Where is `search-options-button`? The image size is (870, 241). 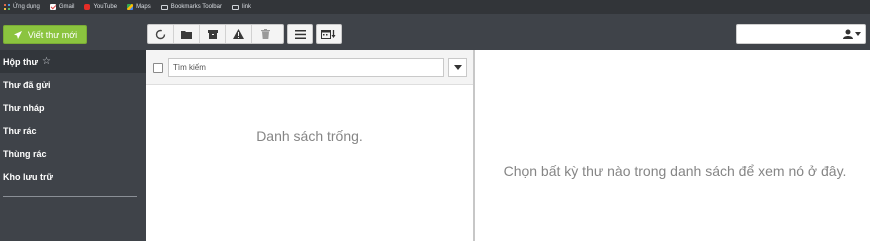
search-options-button is located at coordinates (457, 67).